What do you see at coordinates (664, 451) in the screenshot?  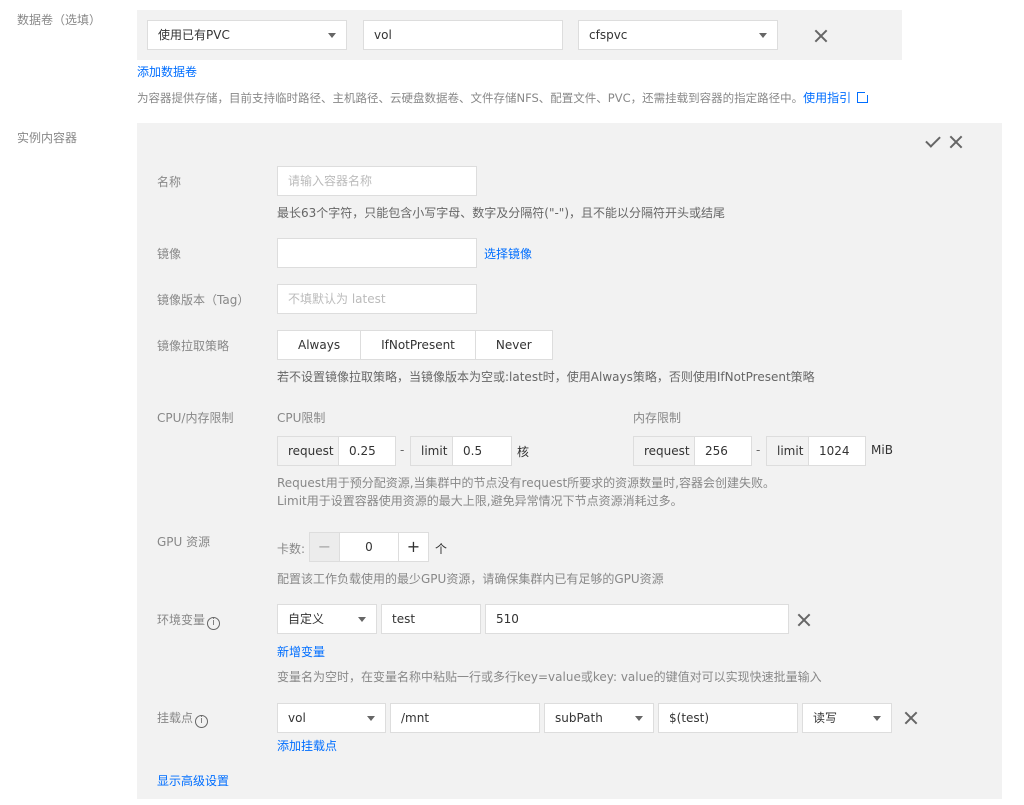 I see `mem-request-addon: request` at bounding box center [664, 451].